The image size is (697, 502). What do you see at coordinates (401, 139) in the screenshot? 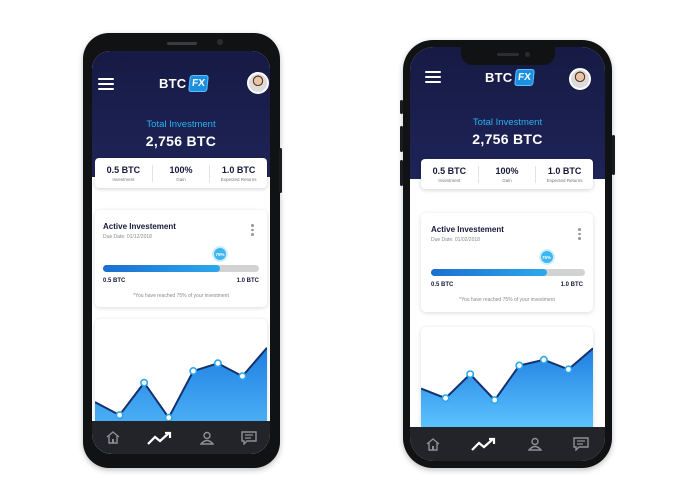
I see `volume-up-button` at bounding box center [401, 139].